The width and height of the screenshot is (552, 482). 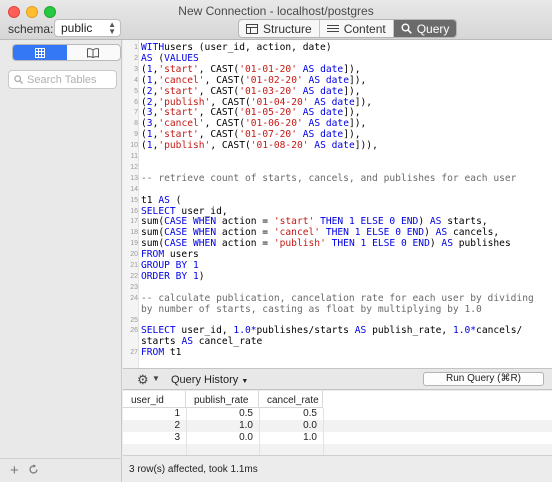 What do you see at coordinates (136, 124) in the screenshot?
I see `line-number: 8` at bounding box center [136, 124].